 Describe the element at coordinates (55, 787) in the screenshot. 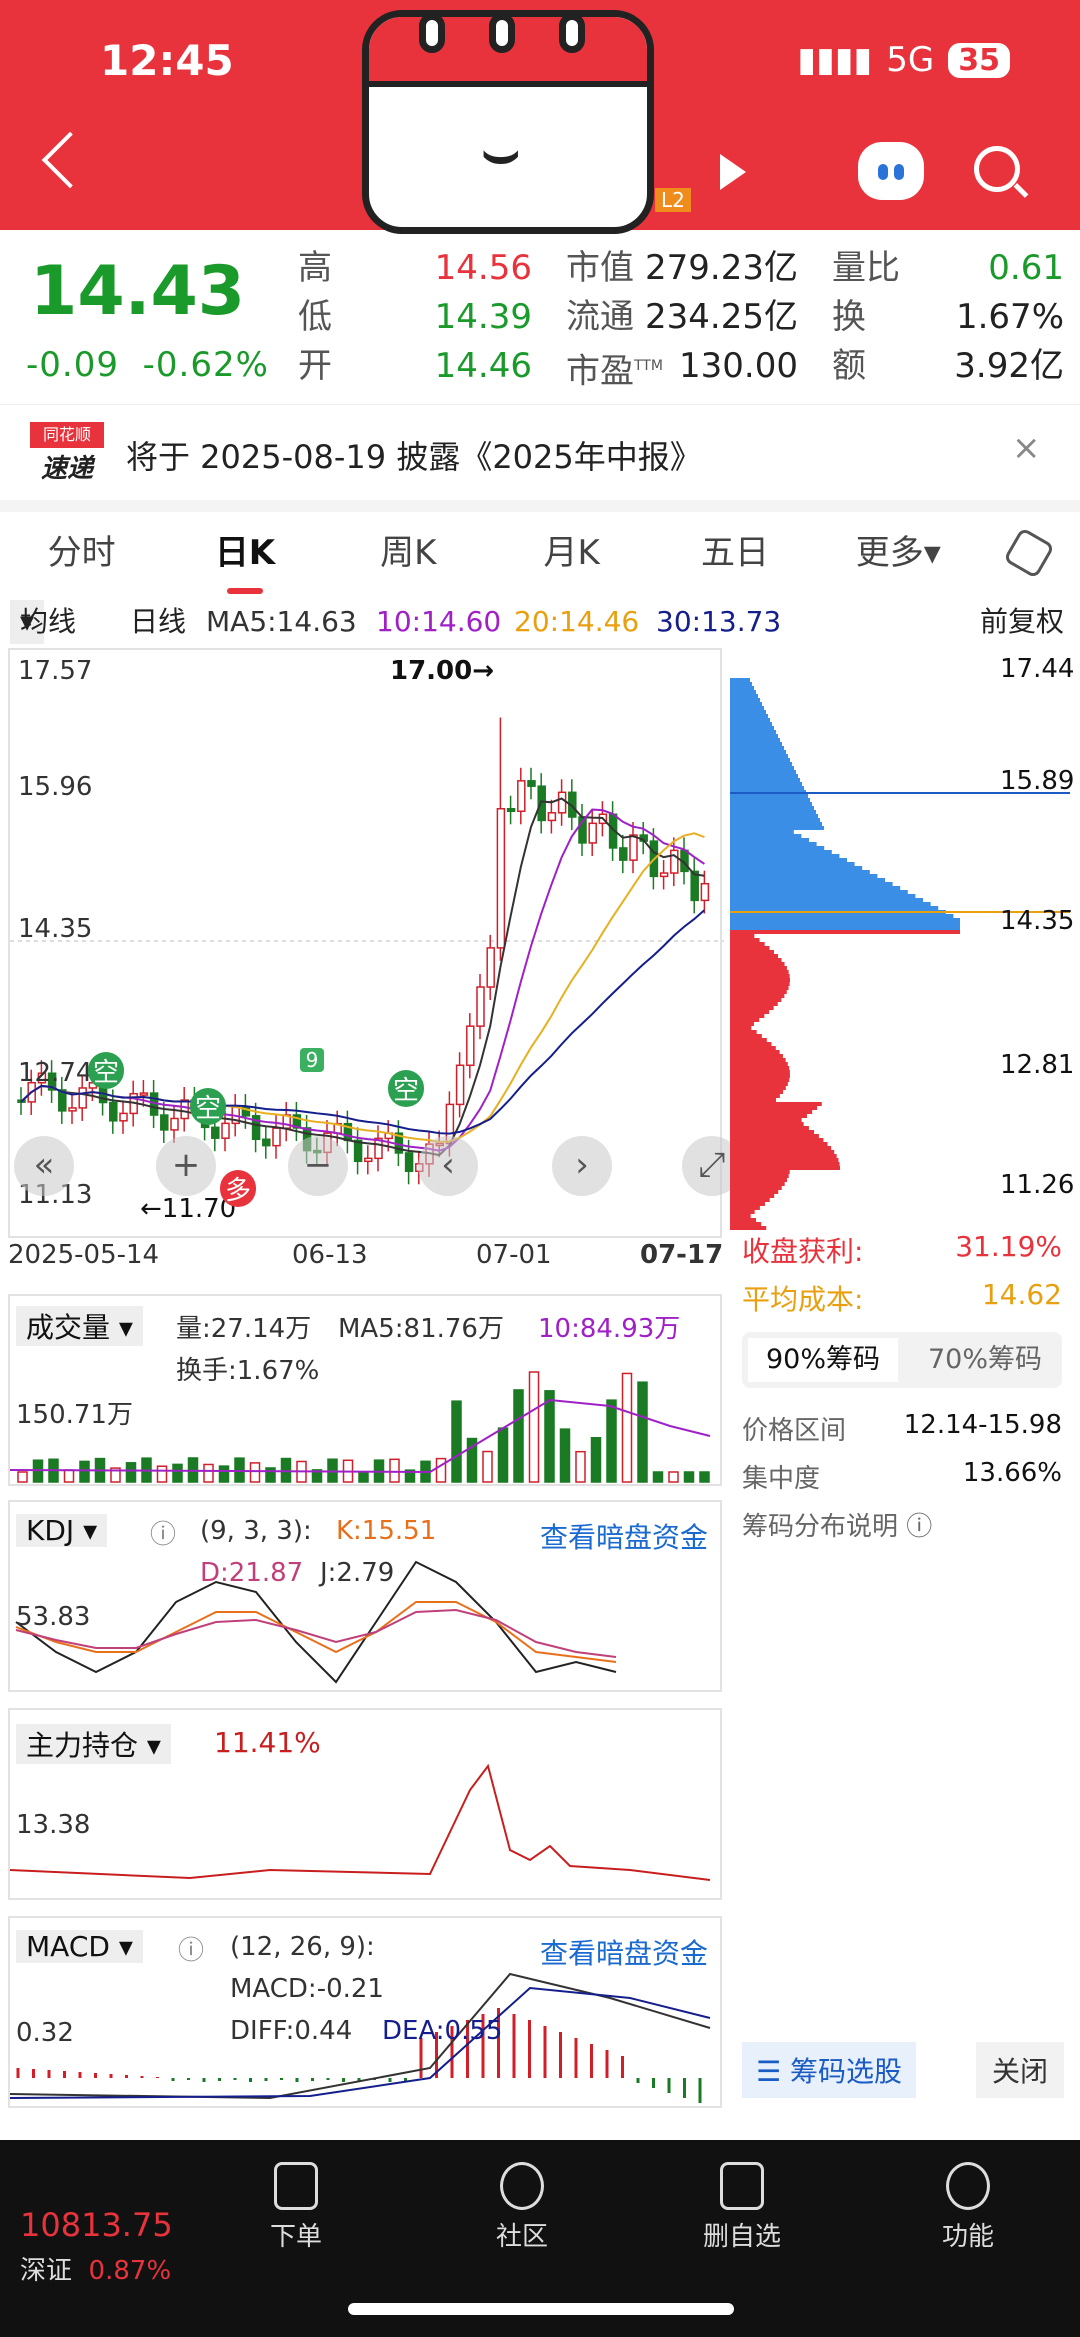

I see `kline-ylabel: 15.96` at that location.